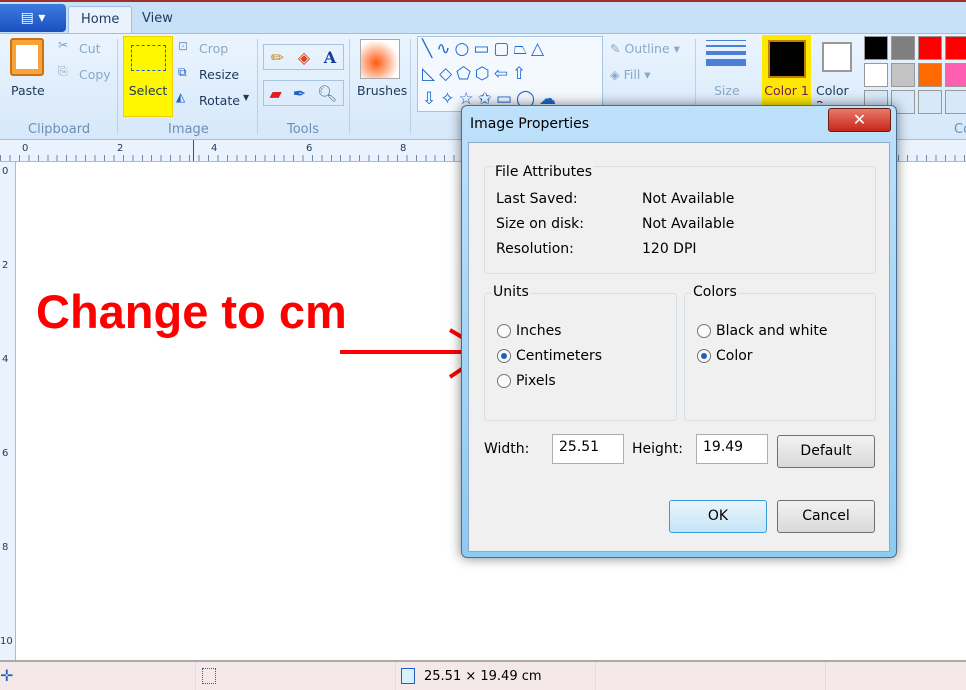 The height and width of the screenshot is (690, 966). Describe the element at coordinates (930, 48) in the screenshot. I see `palette-color-red` at that location.